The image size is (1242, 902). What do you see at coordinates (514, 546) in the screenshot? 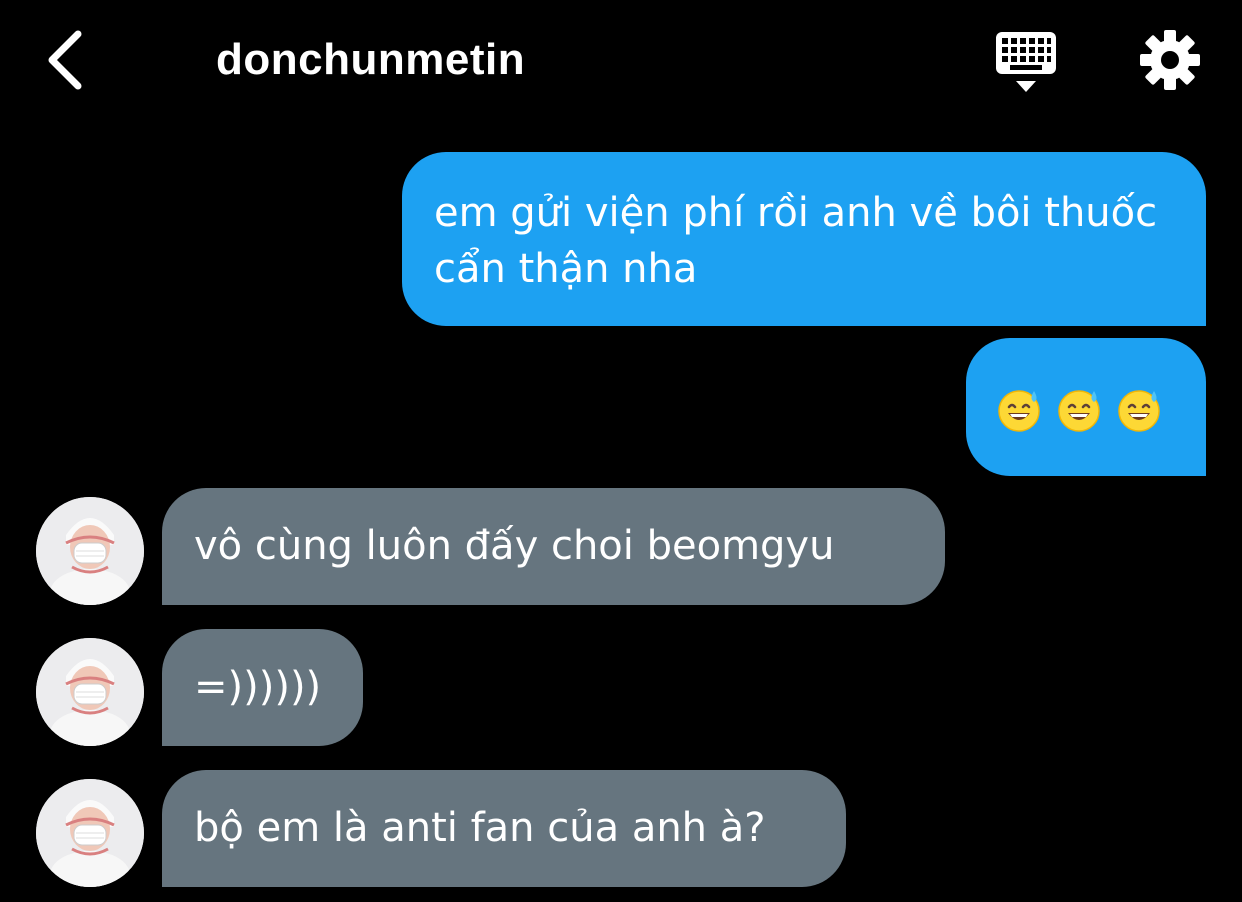
I see `message-text: vô cùng luôn đấy choi beomgyu` at bounding box center [514, 546].